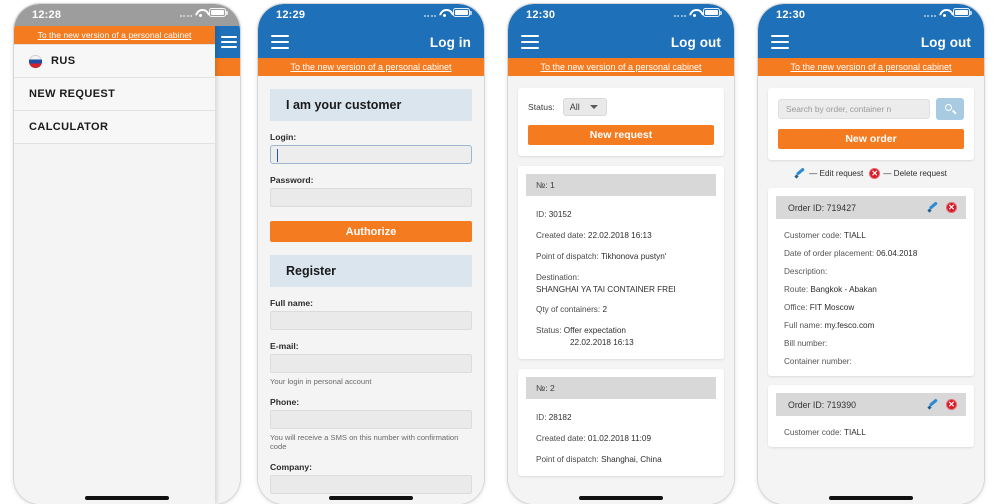  I want to click on drawer-item-language: RUS, so click(114, 61).